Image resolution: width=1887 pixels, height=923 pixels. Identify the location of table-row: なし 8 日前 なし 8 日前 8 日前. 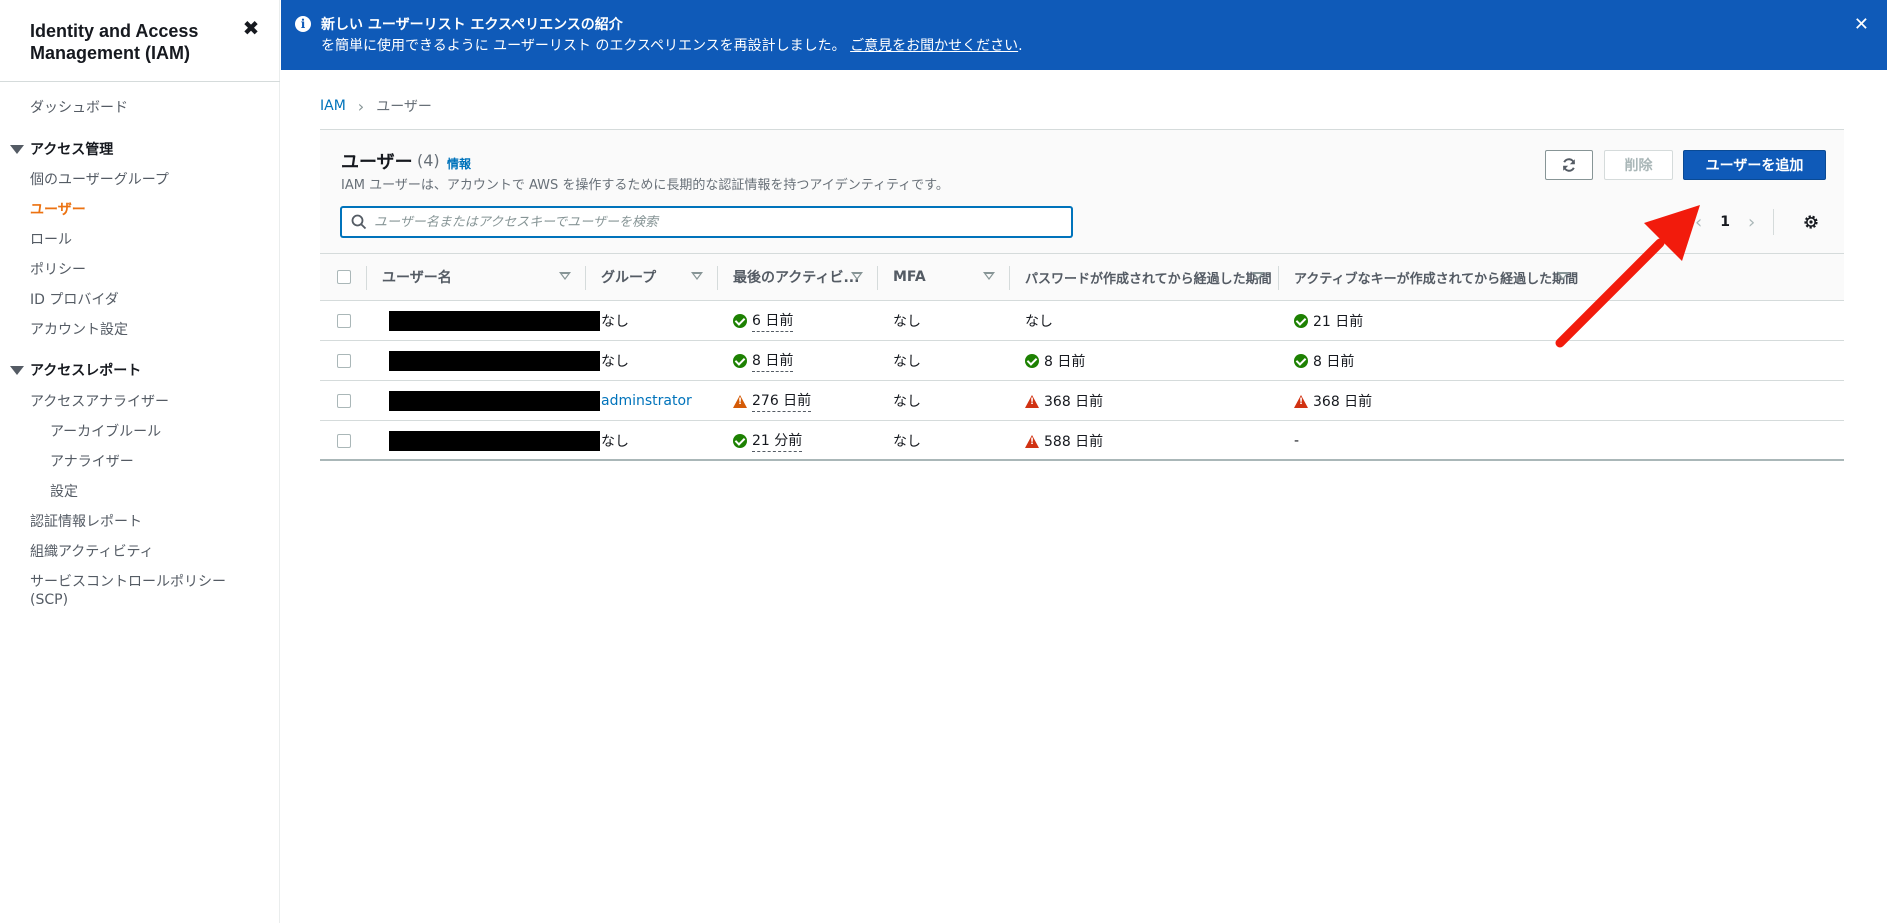
(1082, 361).